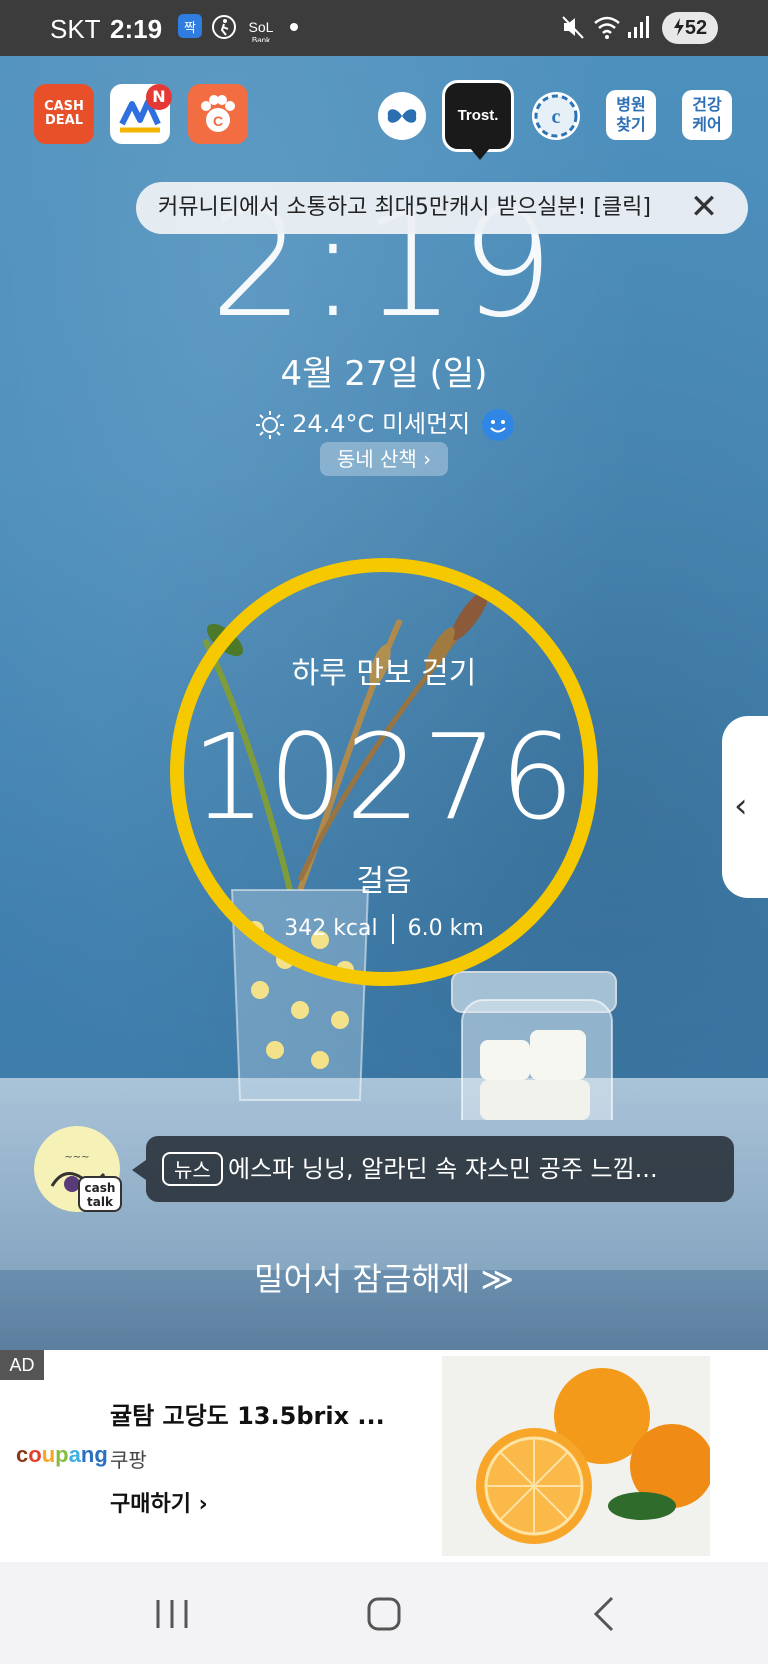  I want to click on signal-icon, so click(638, 27).